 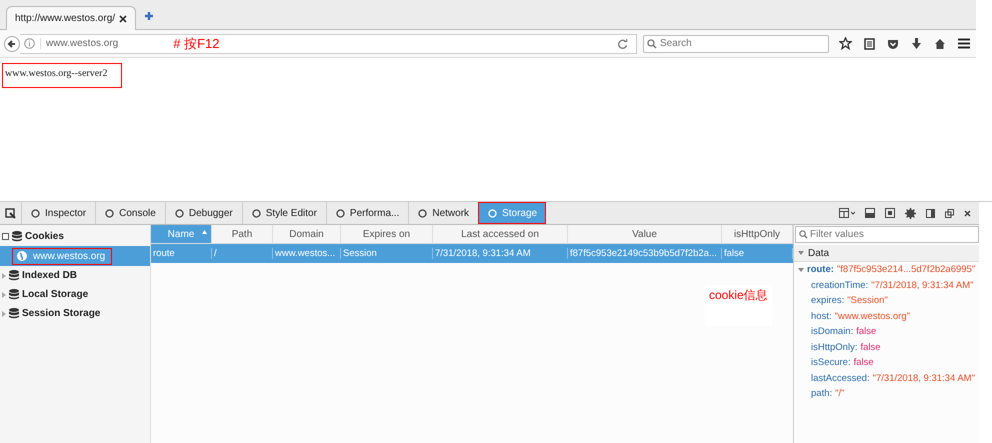 What do you see at coordinates (869, 43) in the screenshot?
I see `clipboard-icon` at bounding box center [869, 43].